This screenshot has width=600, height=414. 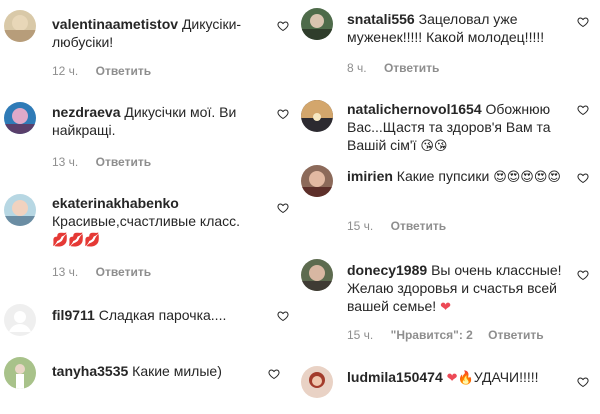 I want to click on comment-meta: 8 ч. Ответить, so click(x=398, y=68).